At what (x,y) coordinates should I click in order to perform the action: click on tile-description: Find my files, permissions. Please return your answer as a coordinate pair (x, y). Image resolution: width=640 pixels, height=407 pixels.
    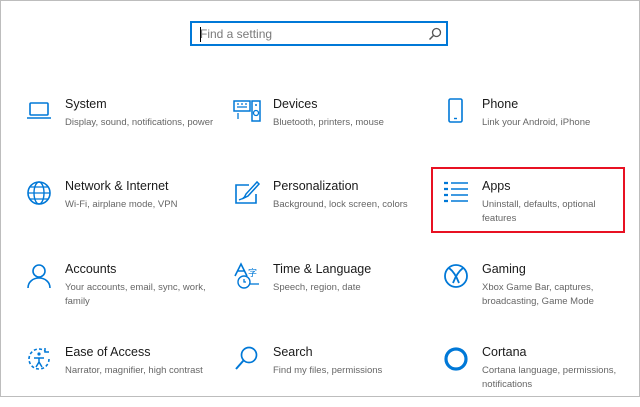
    Looking at the image, I should click on (328, 370).